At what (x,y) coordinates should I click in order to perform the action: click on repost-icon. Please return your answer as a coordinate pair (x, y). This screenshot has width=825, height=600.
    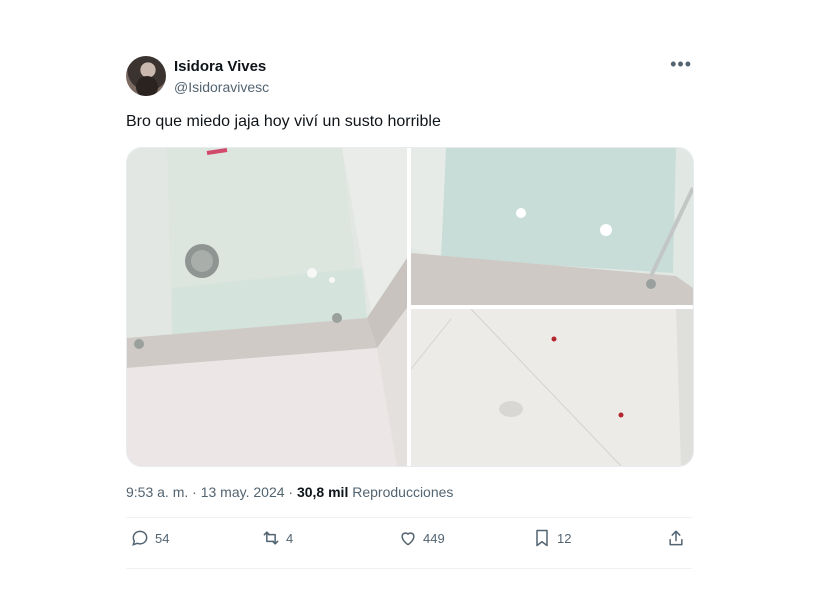
    Looking at the image, I should click on (271, 538).